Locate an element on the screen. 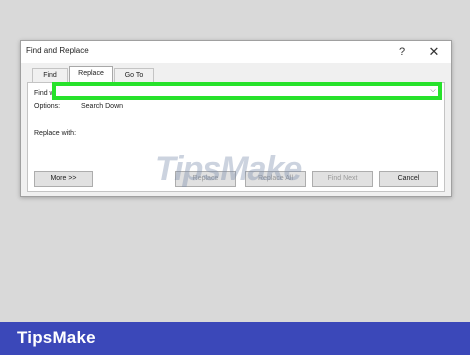 This screenshot has height=355, width=470. tab-replace: Replace is located at coordinates (91, 74).